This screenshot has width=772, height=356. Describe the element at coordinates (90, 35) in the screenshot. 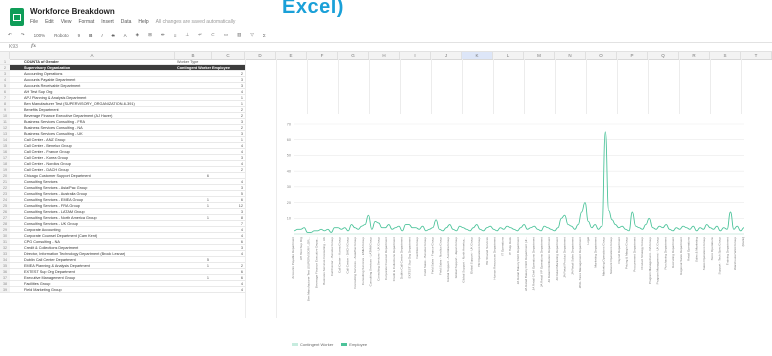

I see `bold-button: B` at that location.